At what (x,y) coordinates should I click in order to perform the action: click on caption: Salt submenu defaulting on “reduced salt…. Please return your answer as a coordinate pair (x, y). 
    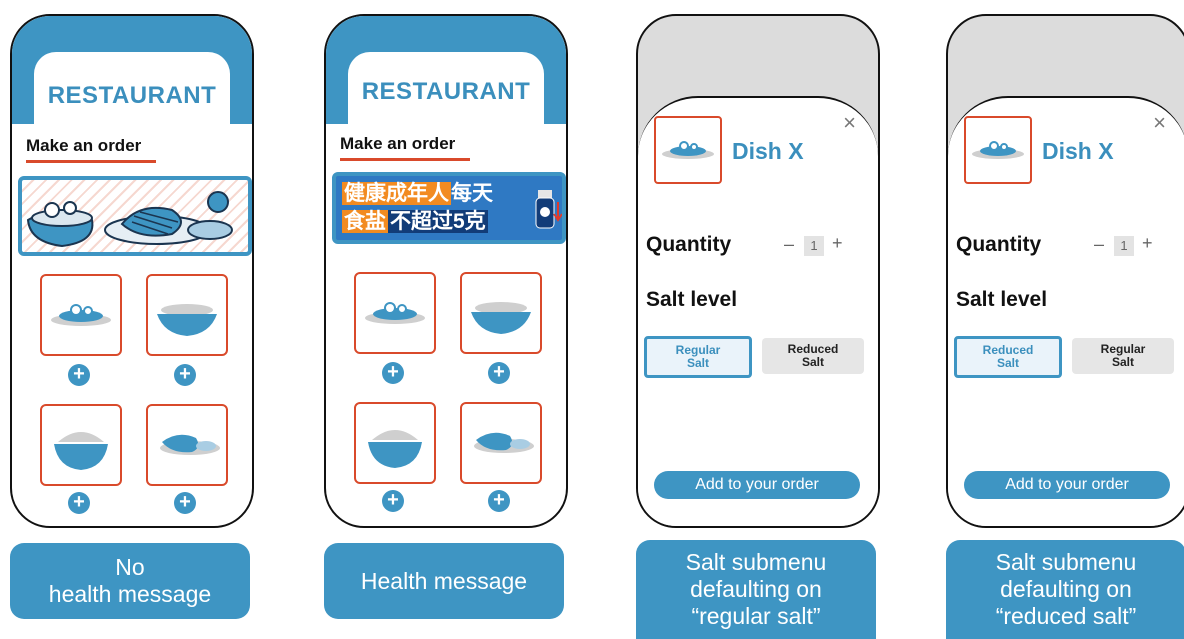
    Looking at the image, I should click on (1065, 589).